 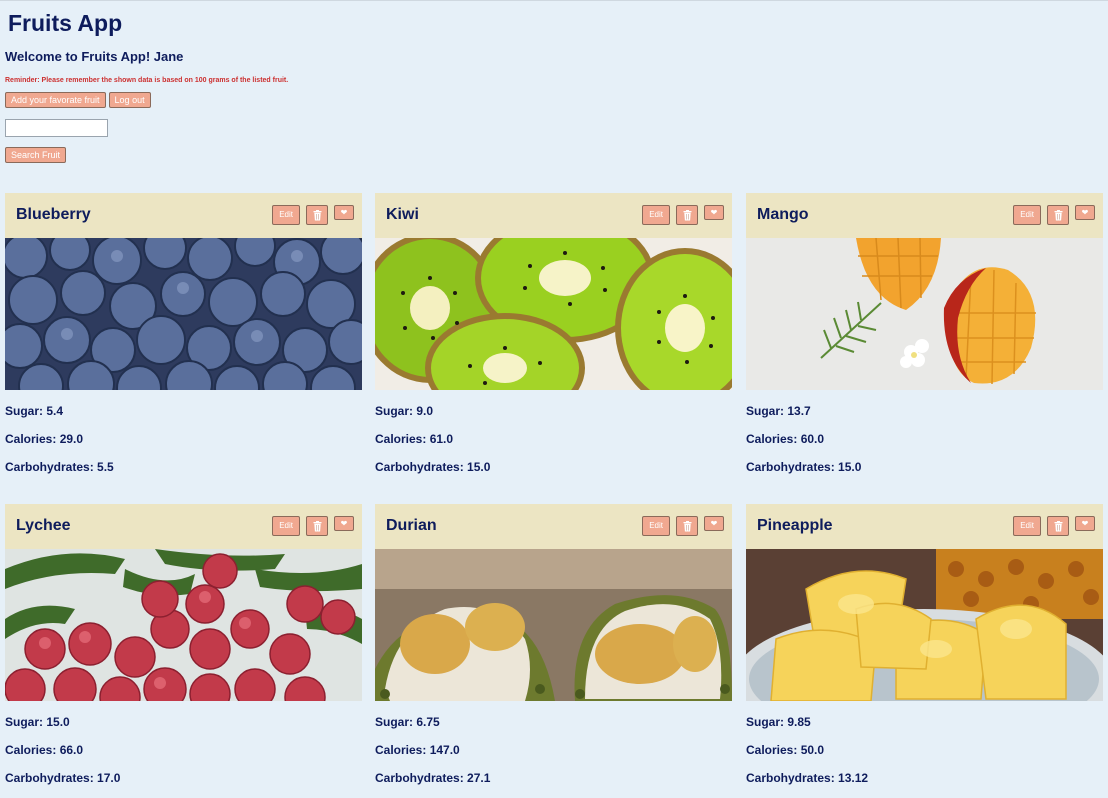 I want to click on fruit-name: Kiwi, so click(x=402, y=214).